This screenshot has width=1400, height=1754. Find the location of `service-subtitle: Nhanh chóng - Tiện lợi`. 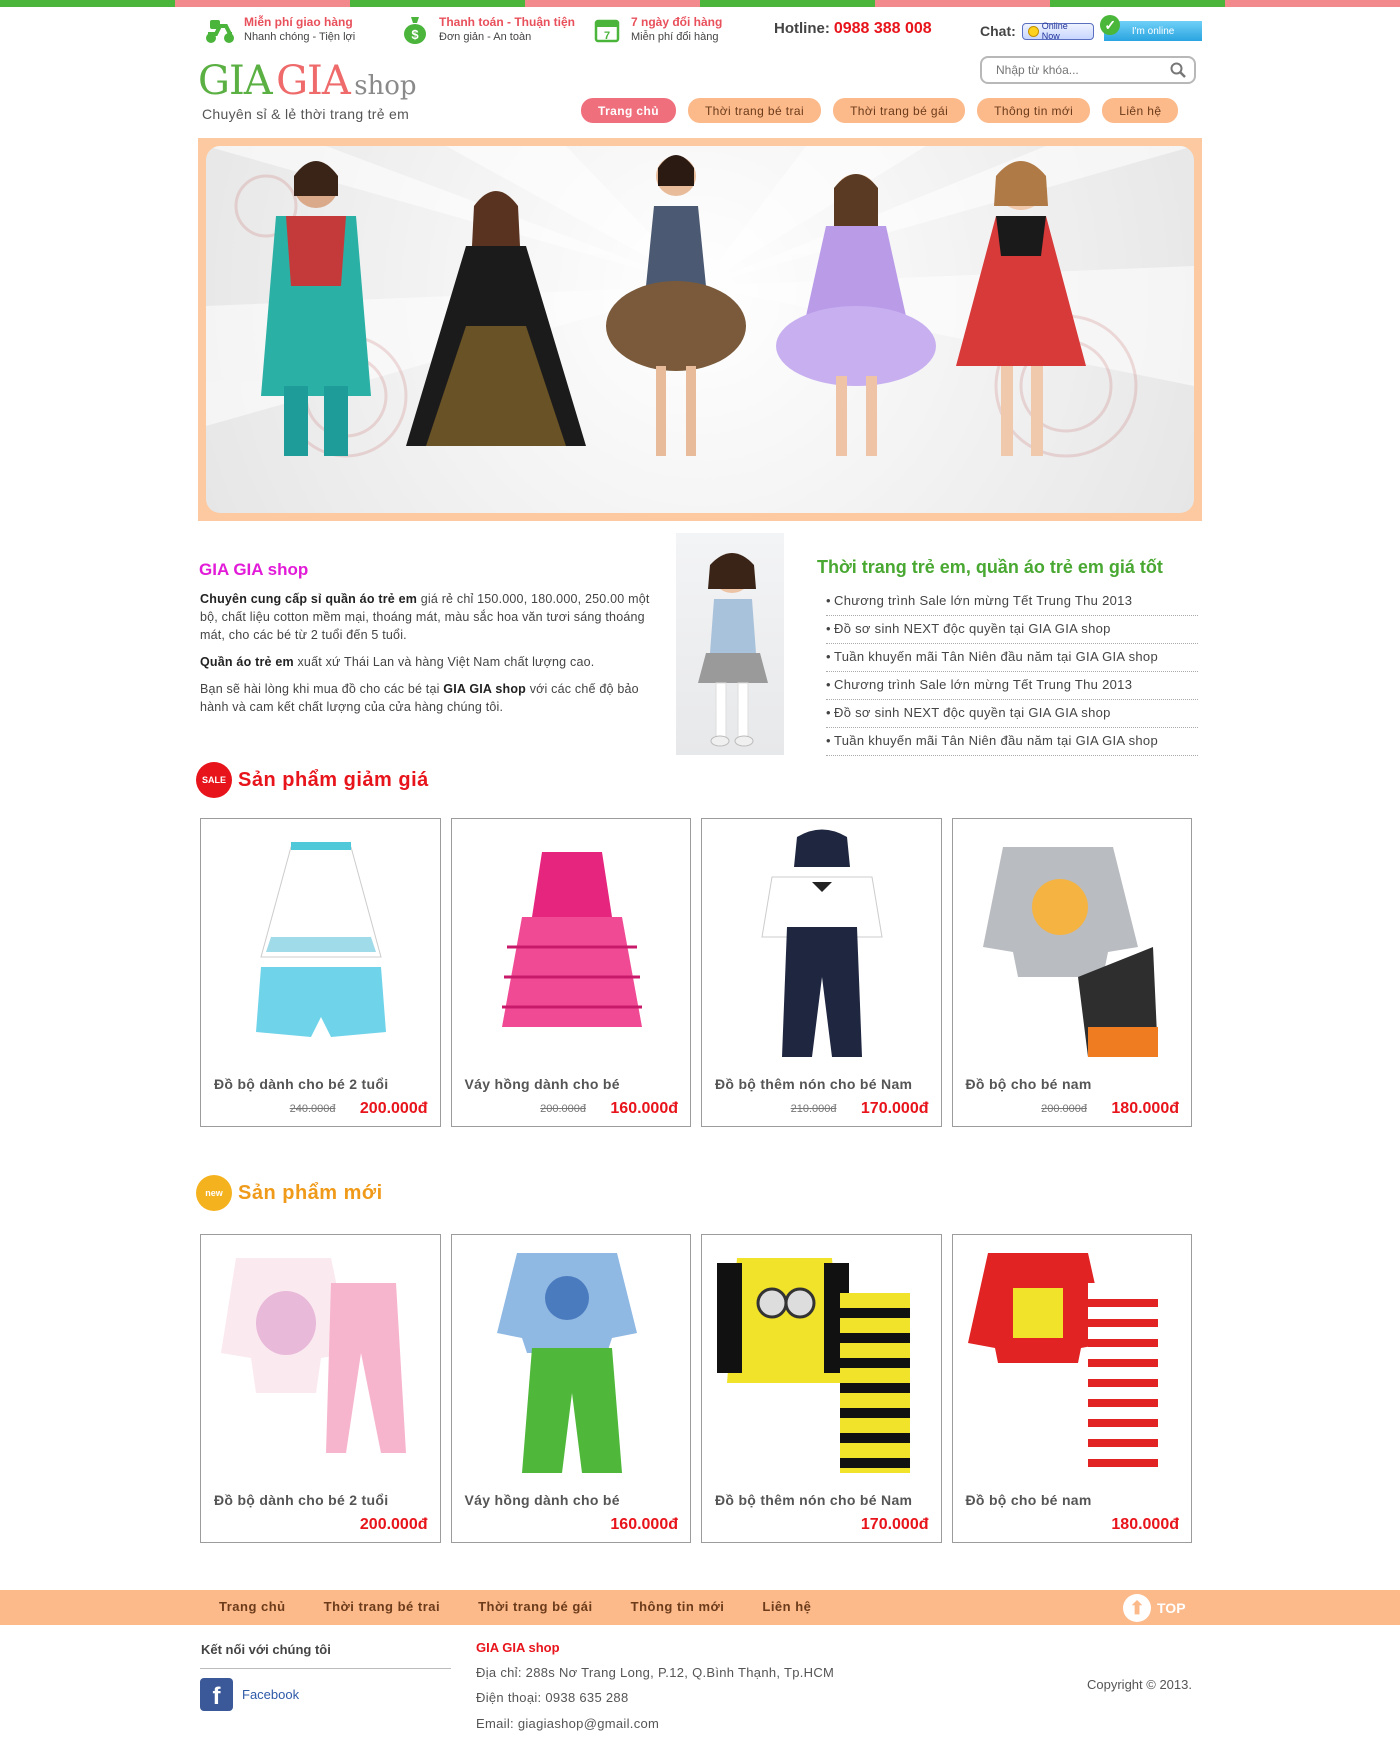

service-subtitle: Nhanh chóng - Tiện lợi is located at coordinates (300, 37).